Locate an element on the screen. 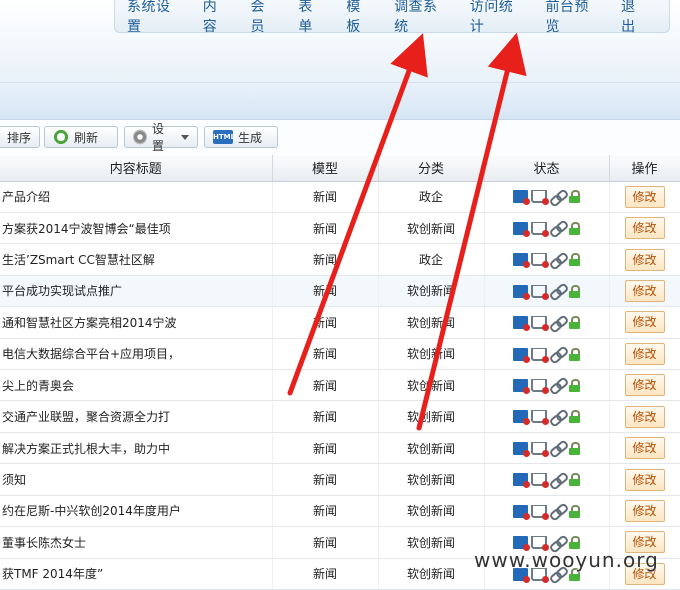 The width and height of the screenshot is (680, 590). nav-item-survey: 调查系统 is located at coordinates (422, 18).